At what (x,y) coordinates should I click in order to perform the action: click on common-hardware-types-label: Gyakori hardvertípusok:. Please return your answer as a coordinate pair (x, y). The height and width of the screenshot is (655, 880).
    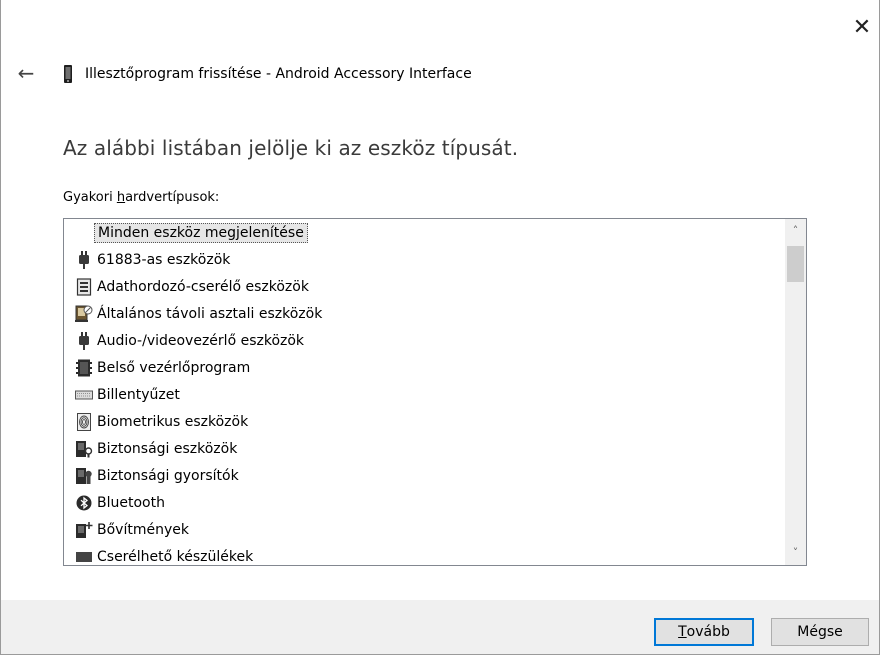
    Looking at the image, I should click on (141, 197).